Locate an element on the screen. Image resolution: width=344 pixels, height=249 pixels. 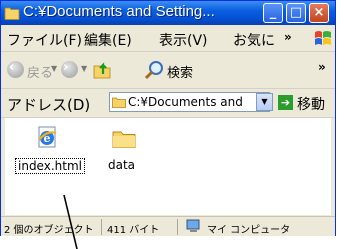
menu-bar: ファイル(F) 編集(E) 表示(V) お気に » is located at coordinates (168, 38).